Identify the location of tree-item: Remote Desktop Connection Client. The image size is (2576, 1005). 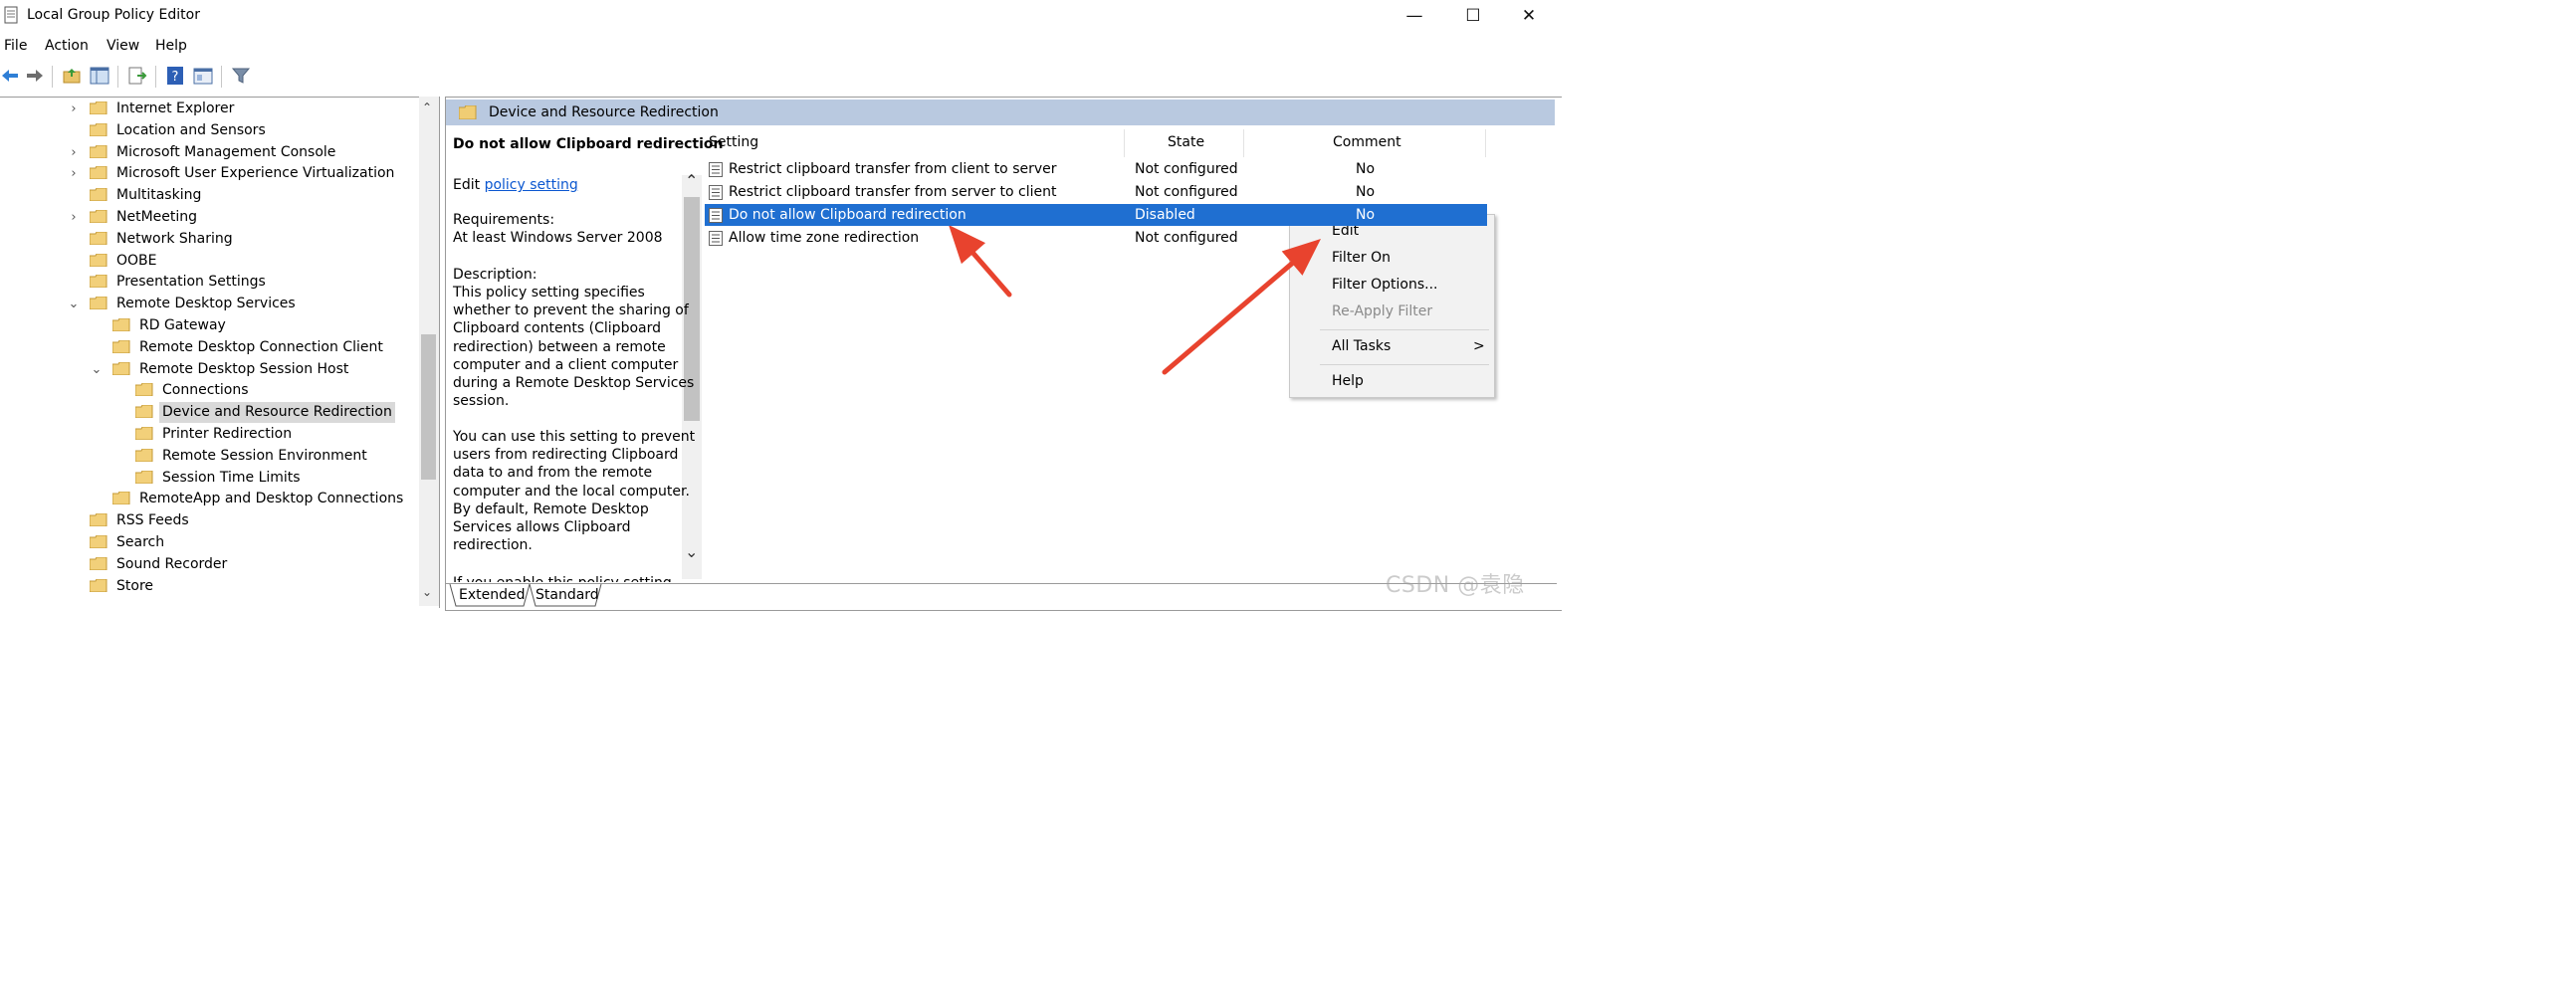
(249, 348).